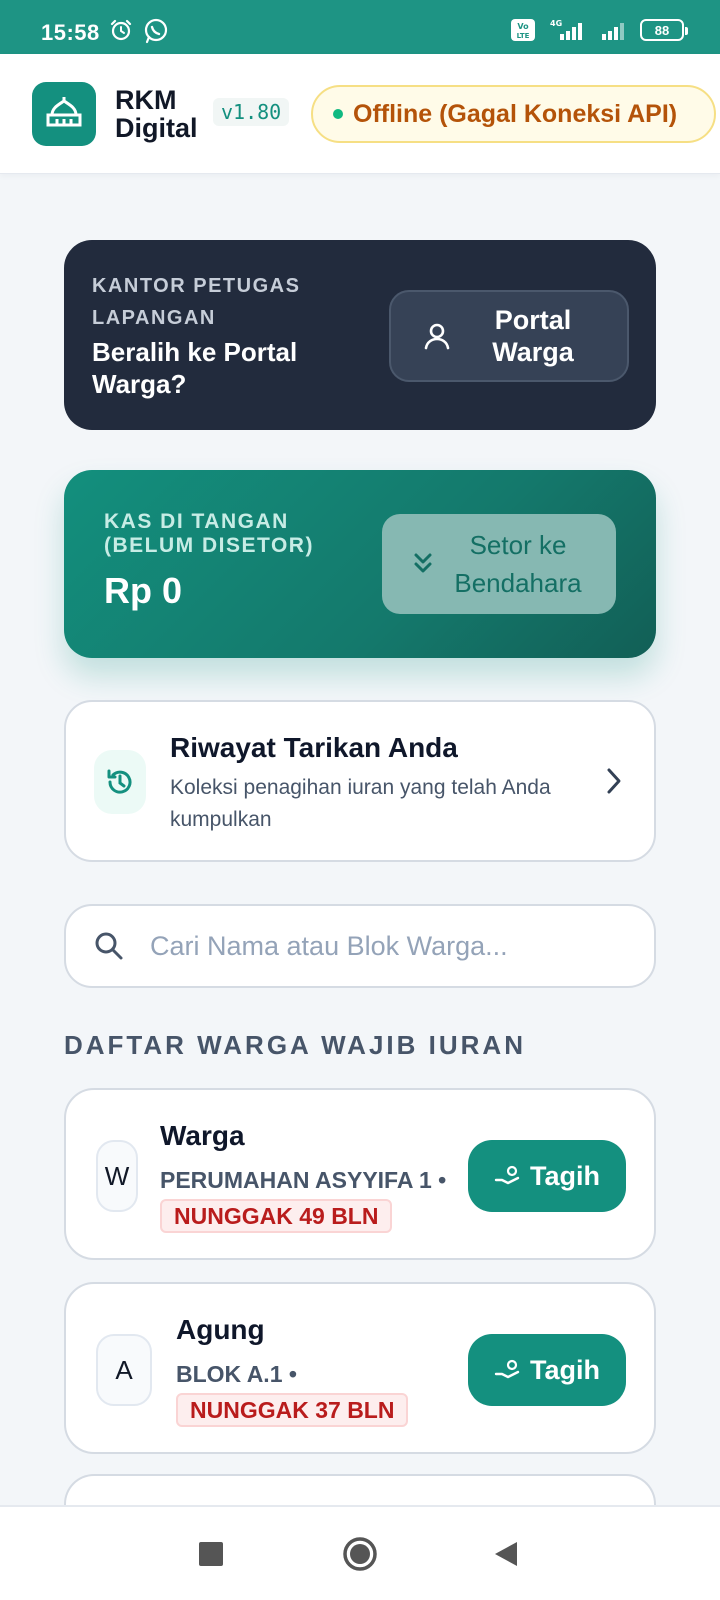  Describe the element at coordinates (311, 1392) in the screenshot. I see `resident-meta: BLOK A.1 • NUNGGAK 37 BLN` at that location.